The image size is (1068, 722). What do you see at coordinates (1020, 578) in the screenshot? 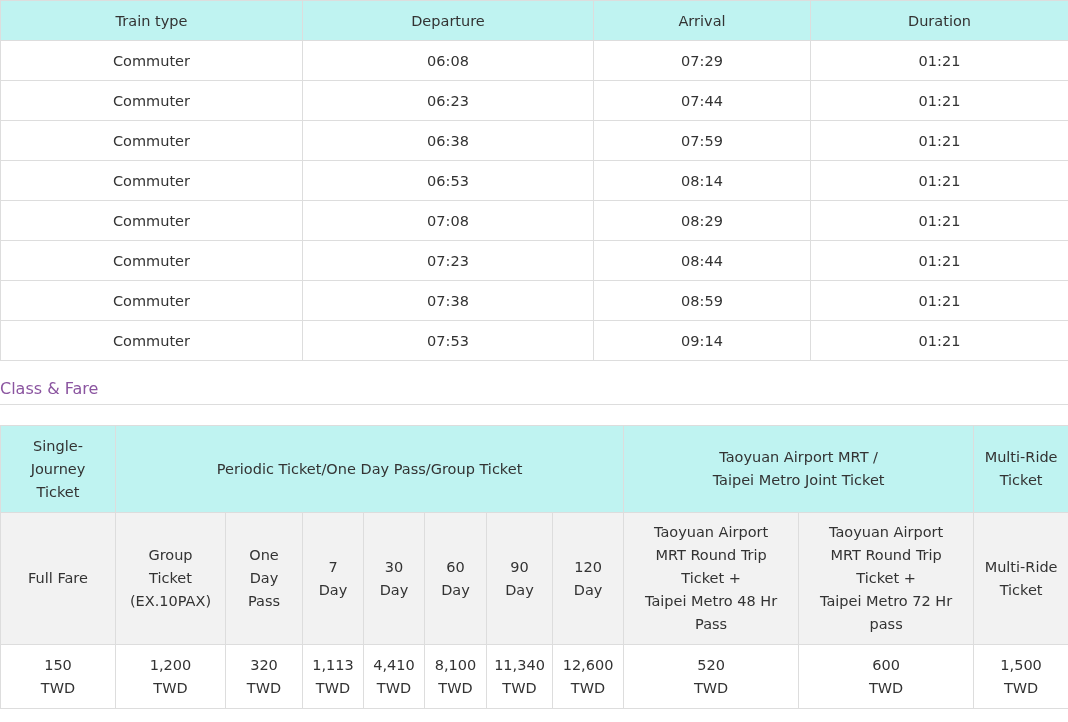
I see `column-header: Multi-Ride Ticket` at bounding box center [1020, 578].